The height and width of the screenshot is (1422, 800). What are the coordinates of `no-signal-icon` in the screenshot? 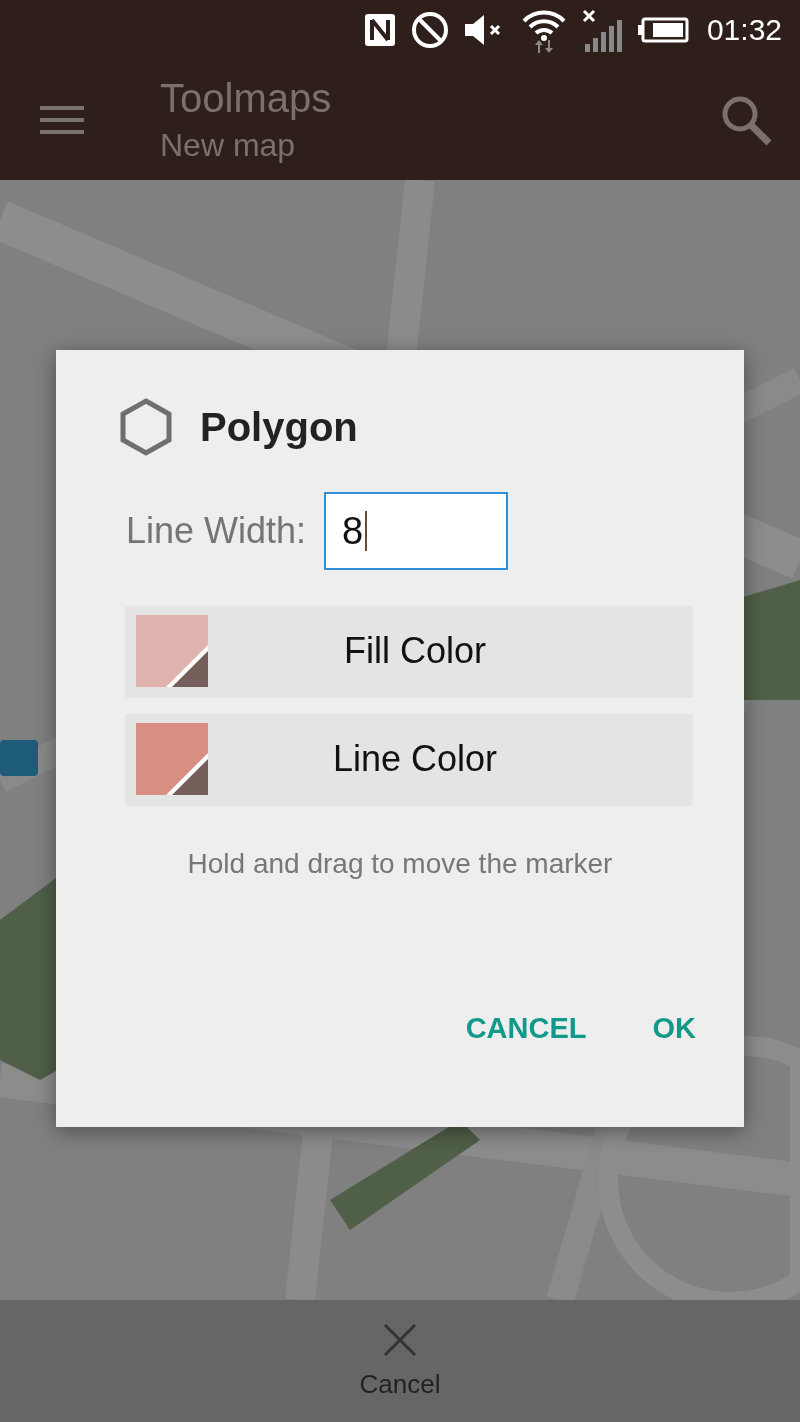 It's located at (601, 30).